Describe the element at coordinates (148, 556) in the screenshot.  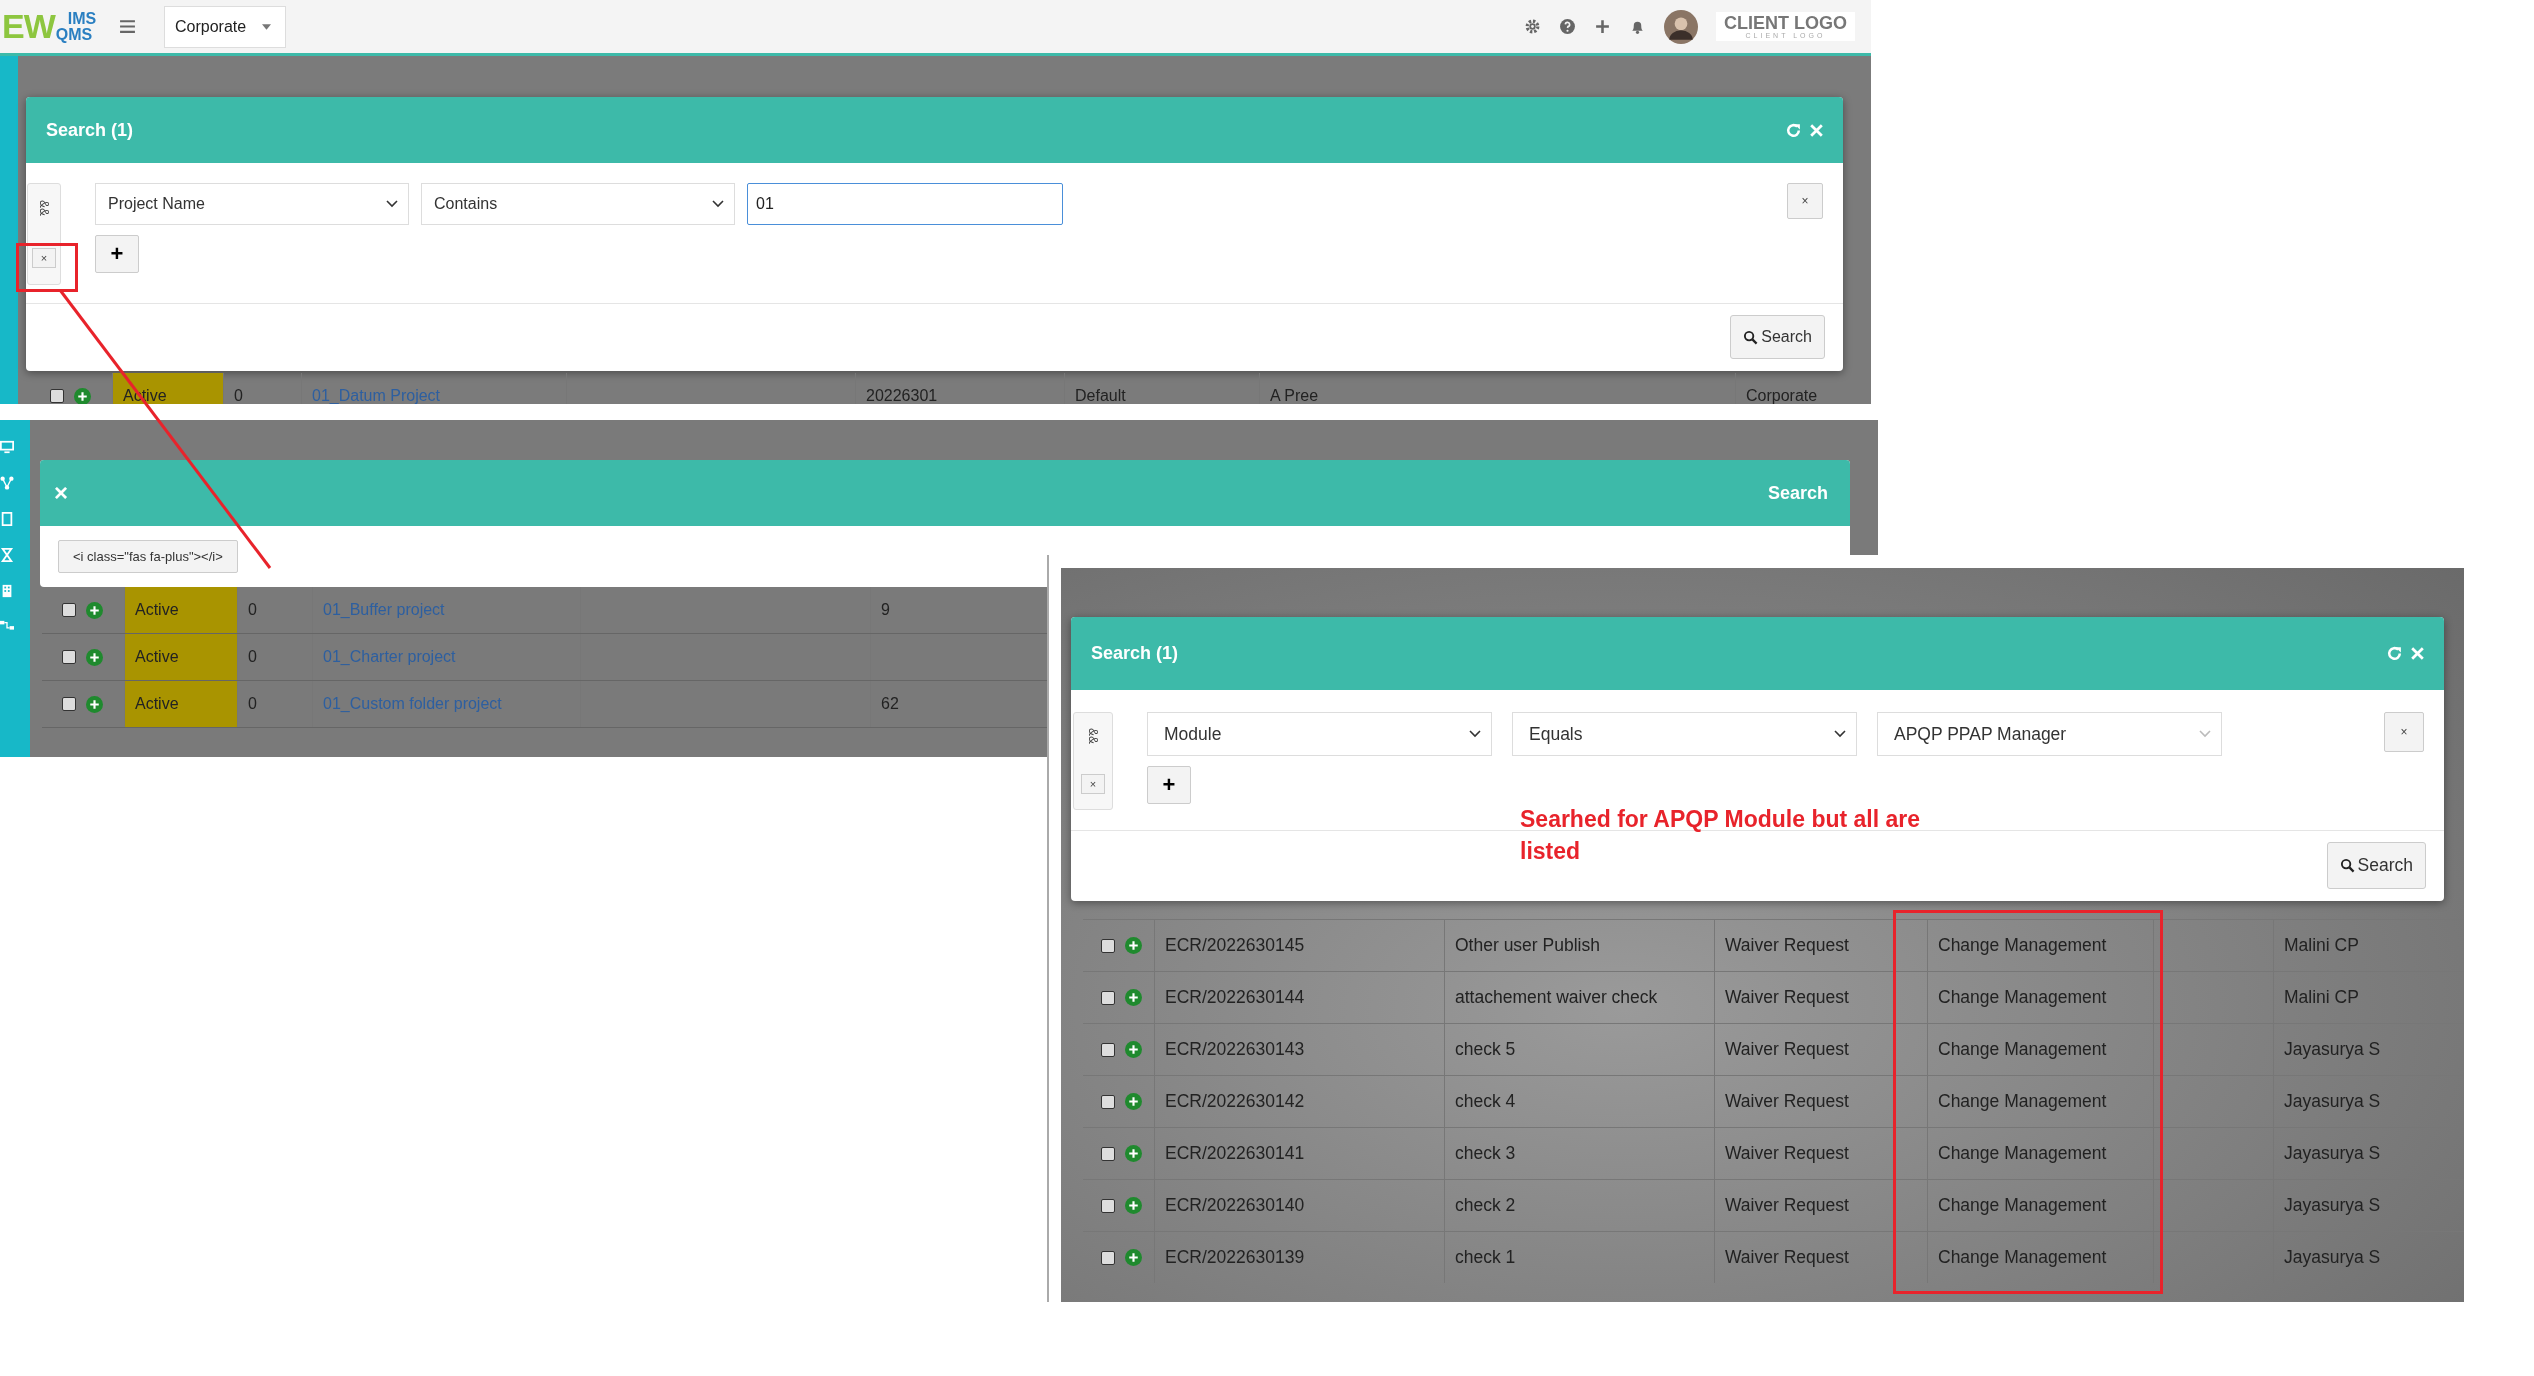
I see `add-button: <i class="fas fa-plus"></i>` at that location.